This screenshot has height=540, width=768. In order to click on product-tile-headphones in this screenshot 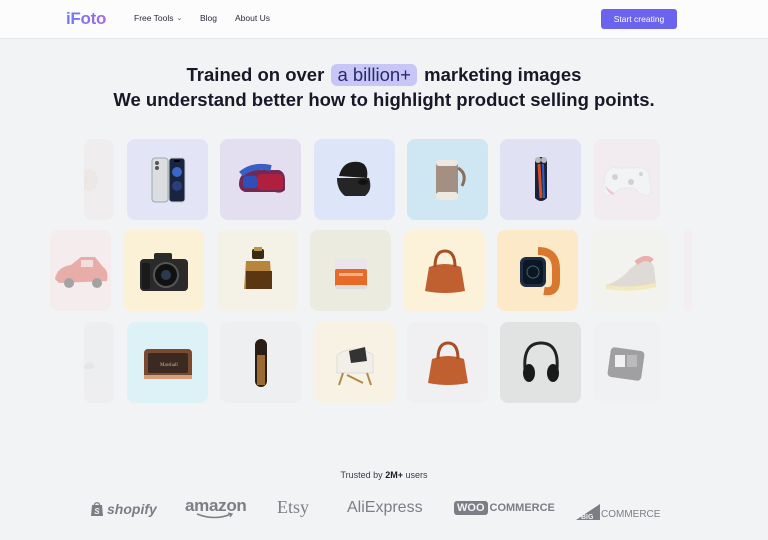, I will do `click(540, 362)`.